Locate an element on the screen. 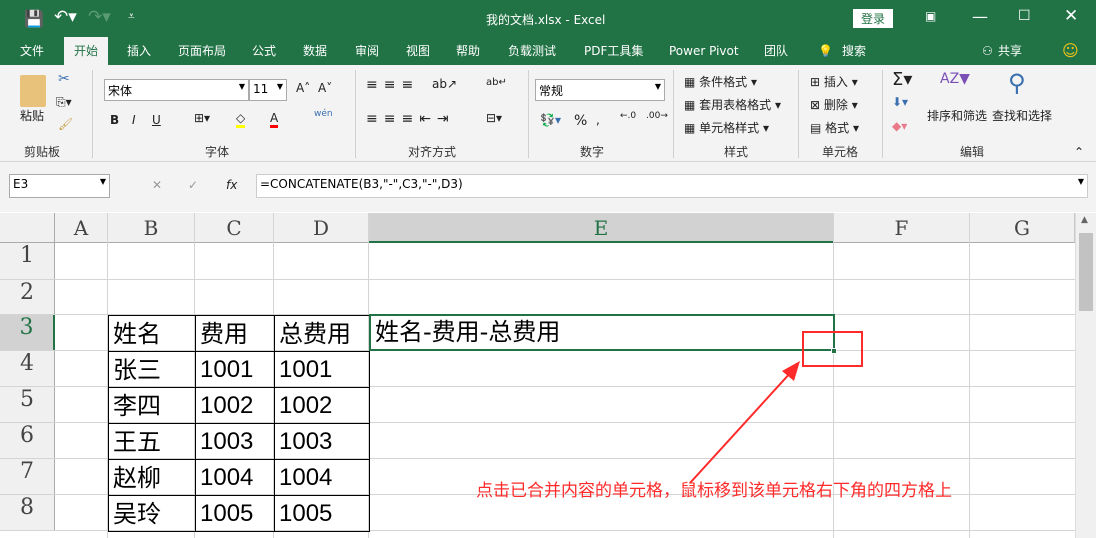 The image size is (1096, 538). clear-icon: ◆▾ is located at coordinates (899, 126).